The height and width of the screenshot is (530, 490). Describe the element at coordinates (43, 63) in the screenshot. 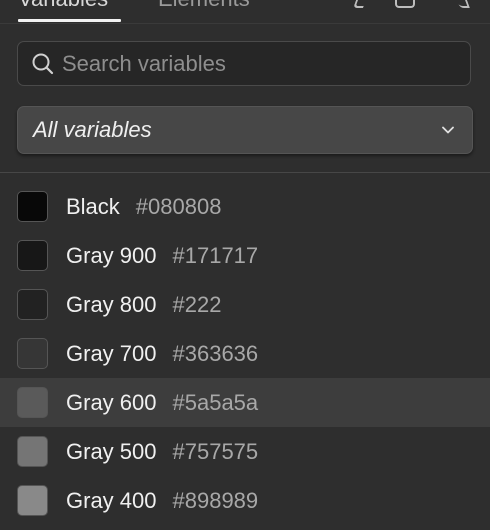

I see `search-icon` at that location.